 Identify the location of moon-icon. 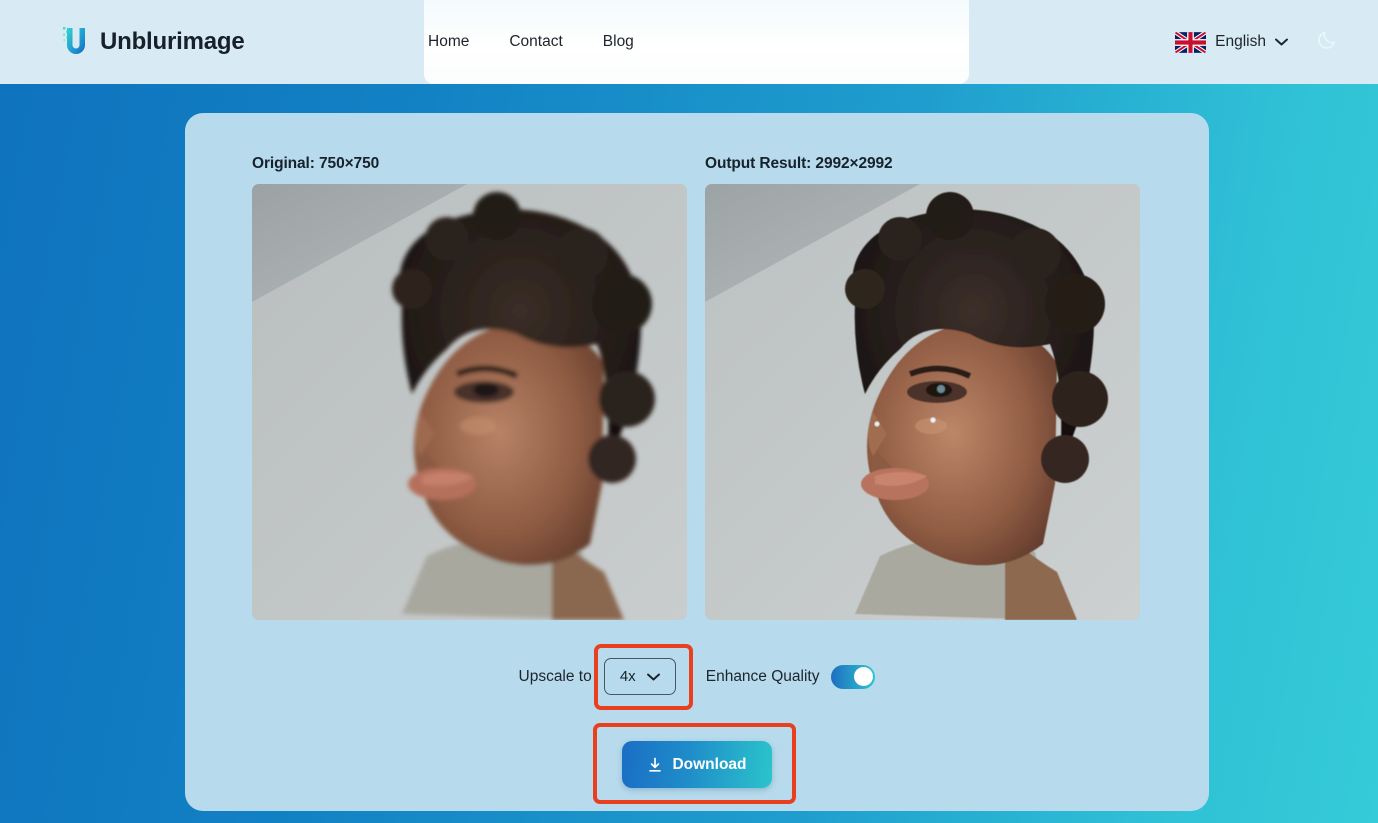
(1327, 42).